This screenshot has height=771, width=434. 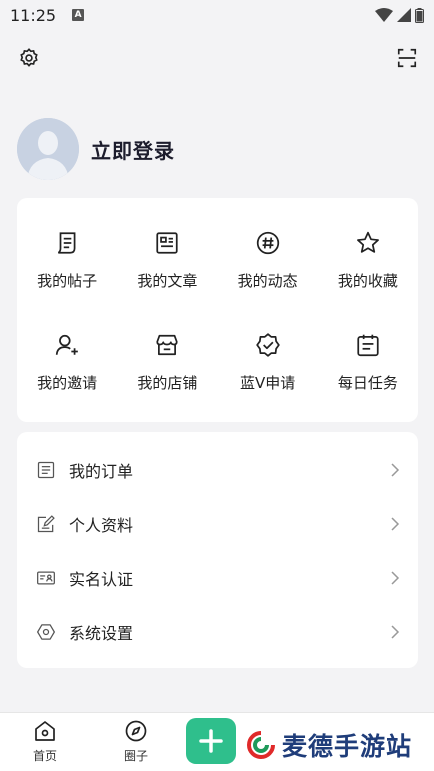 I want to click on grid-label: 我的动态, so click(x=267, y=281).